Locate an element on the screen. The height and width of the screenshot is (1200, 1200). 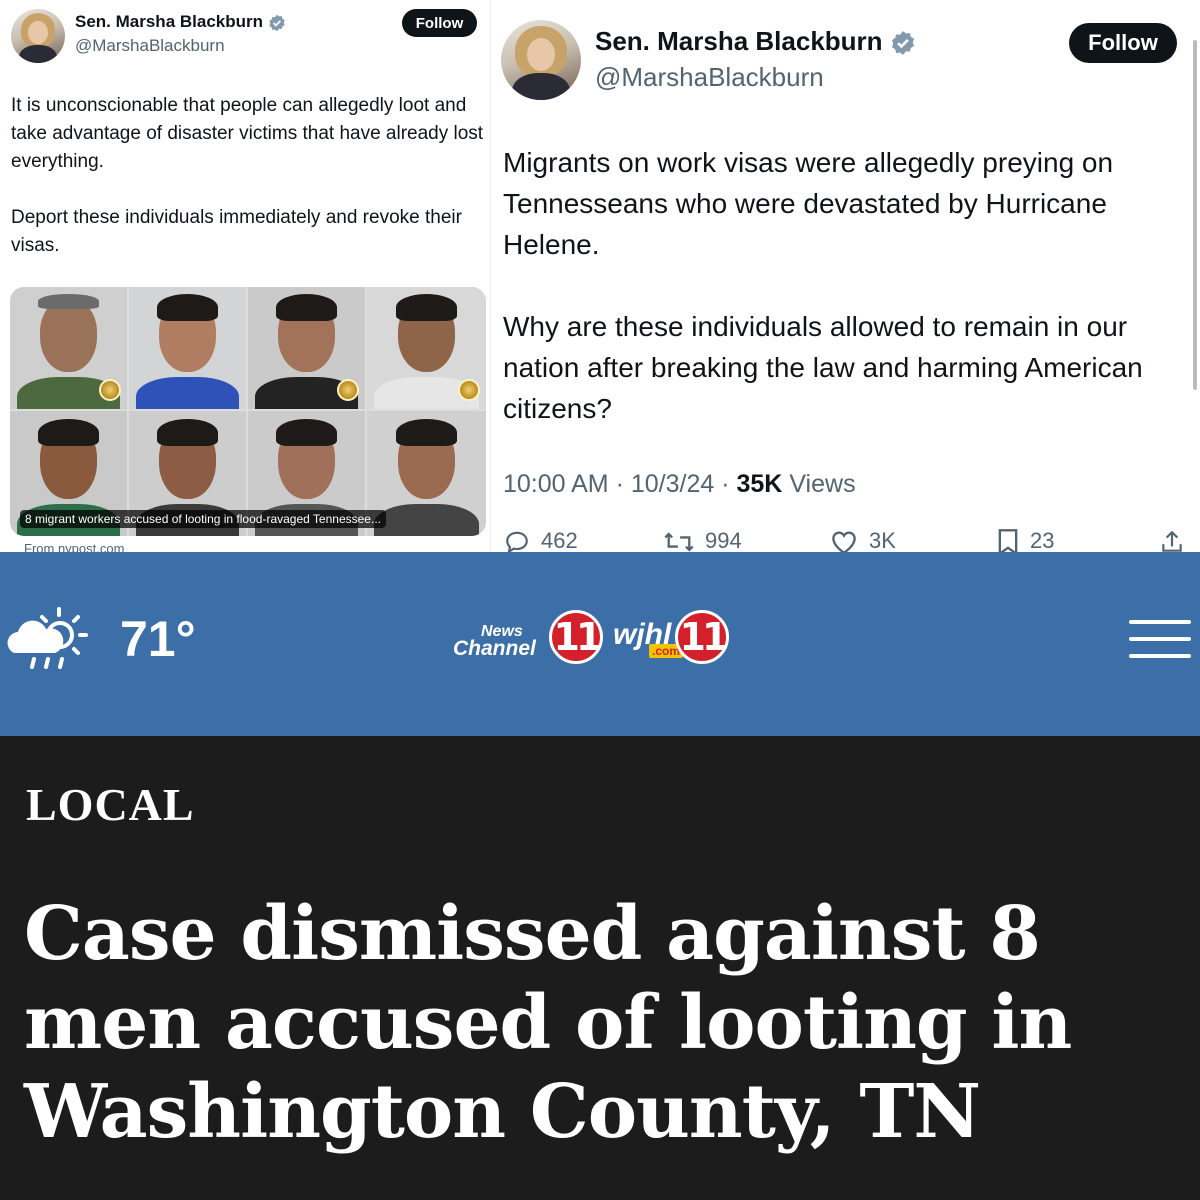
tweet-metadata: 10:00 AM · 10/3/24 · 35K Views is located at coordinates (679, 484).